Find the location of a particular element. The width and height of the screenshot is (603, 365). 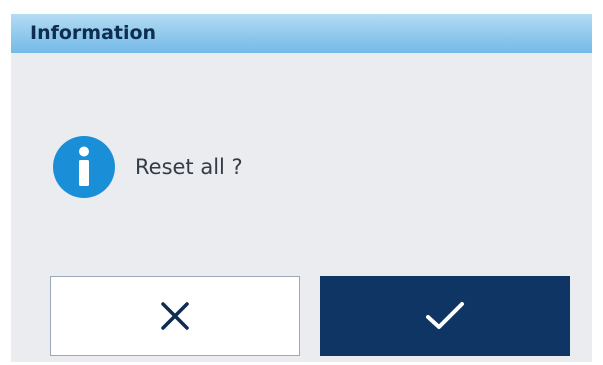

confirm-button is located at coordinates (445, 316).